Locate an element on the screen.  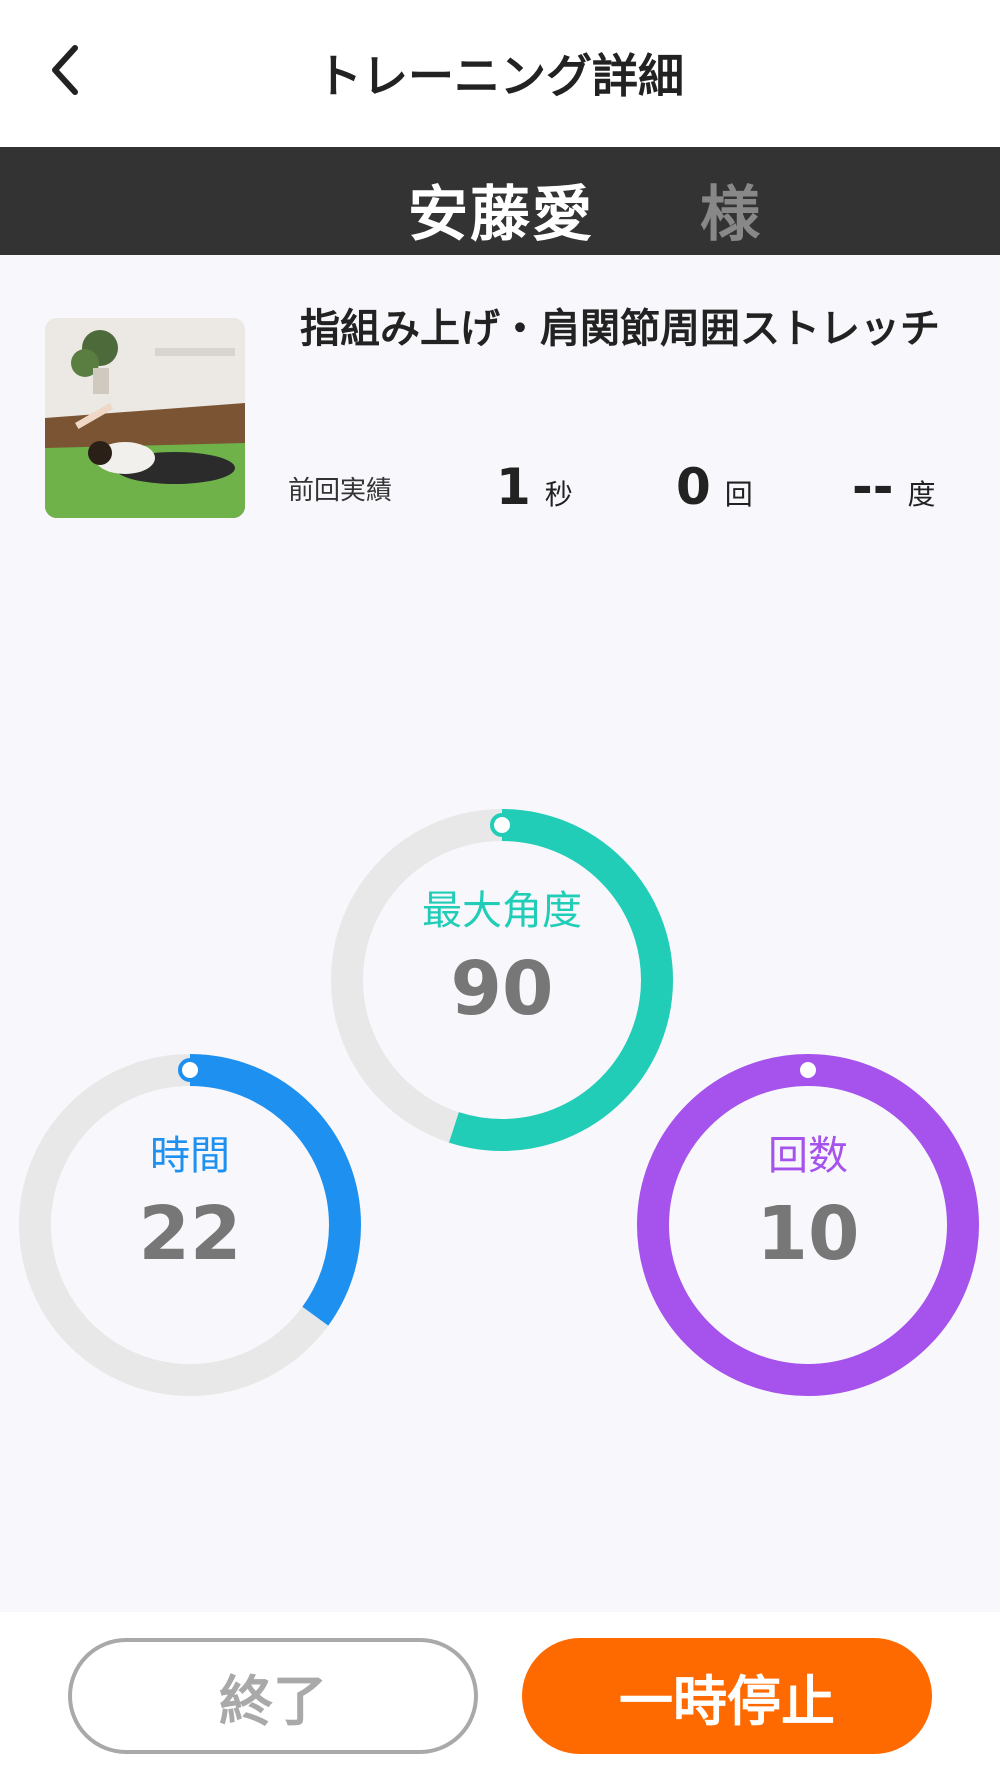
count-value: 10 is located at coordinates (808, 1234).